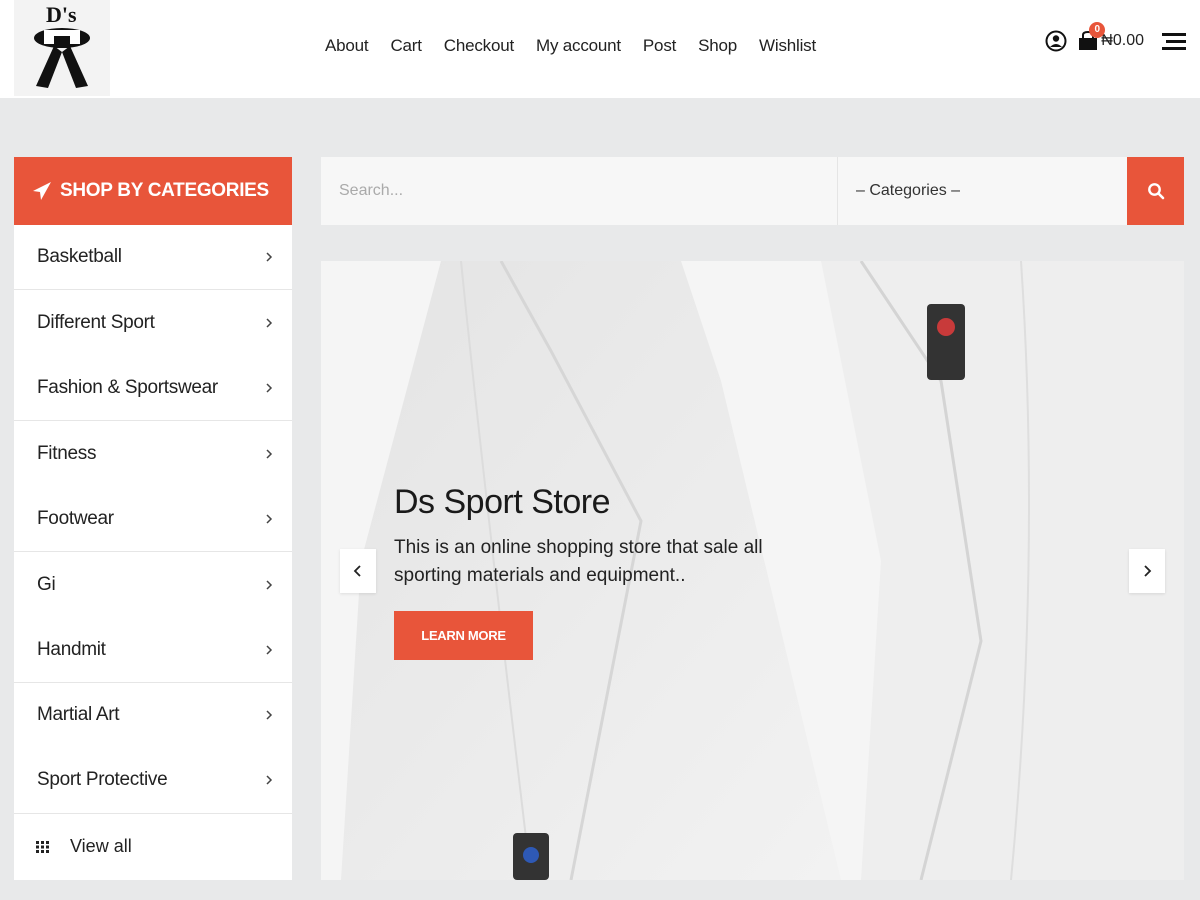 The image size is (1200, 900). I want to click on category-item-sport-protective: Sport Protective, so click(153, 781).